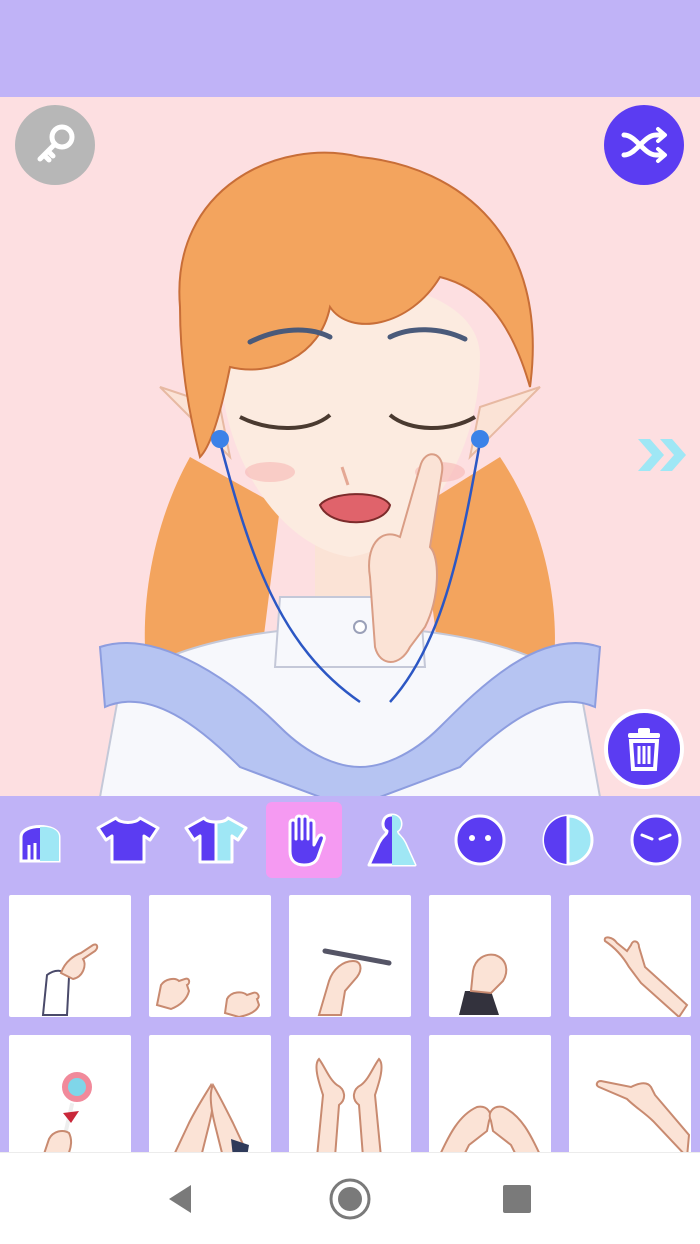 The image size is (700, 1244). I want to click on half-circle-icon, so click(568, 840).